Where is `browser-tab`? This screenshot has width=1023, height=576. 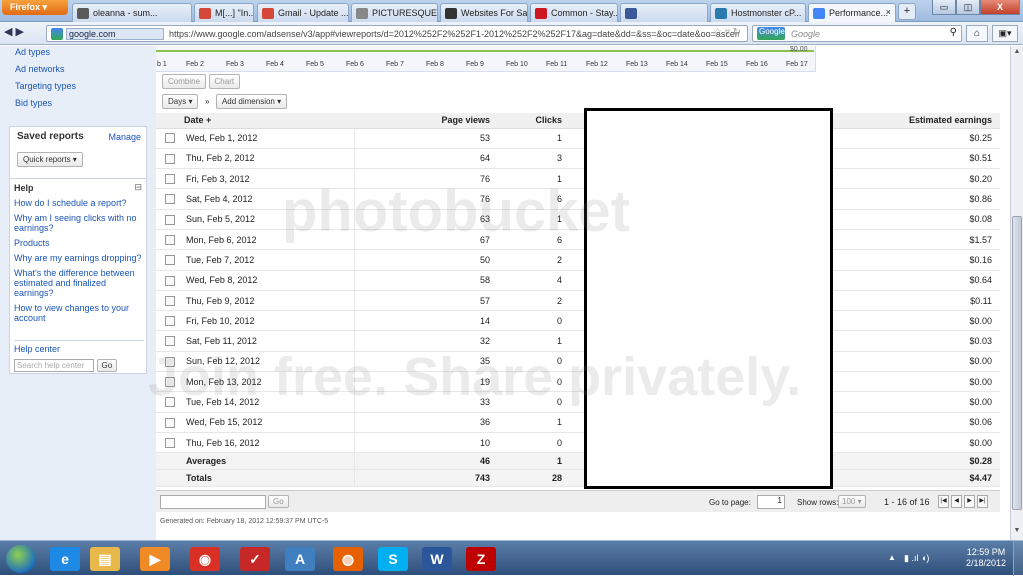 browser-tab is located at coordinates (664, 12).